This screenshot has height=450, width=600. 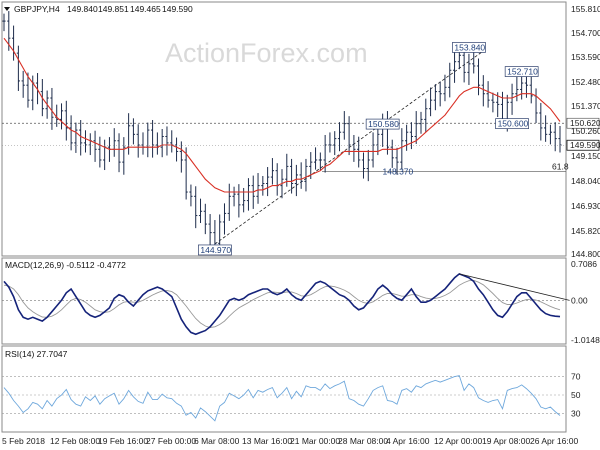 I want to click on x-tick-label: 28 Mar 08:00, so click(x=363, y=441).